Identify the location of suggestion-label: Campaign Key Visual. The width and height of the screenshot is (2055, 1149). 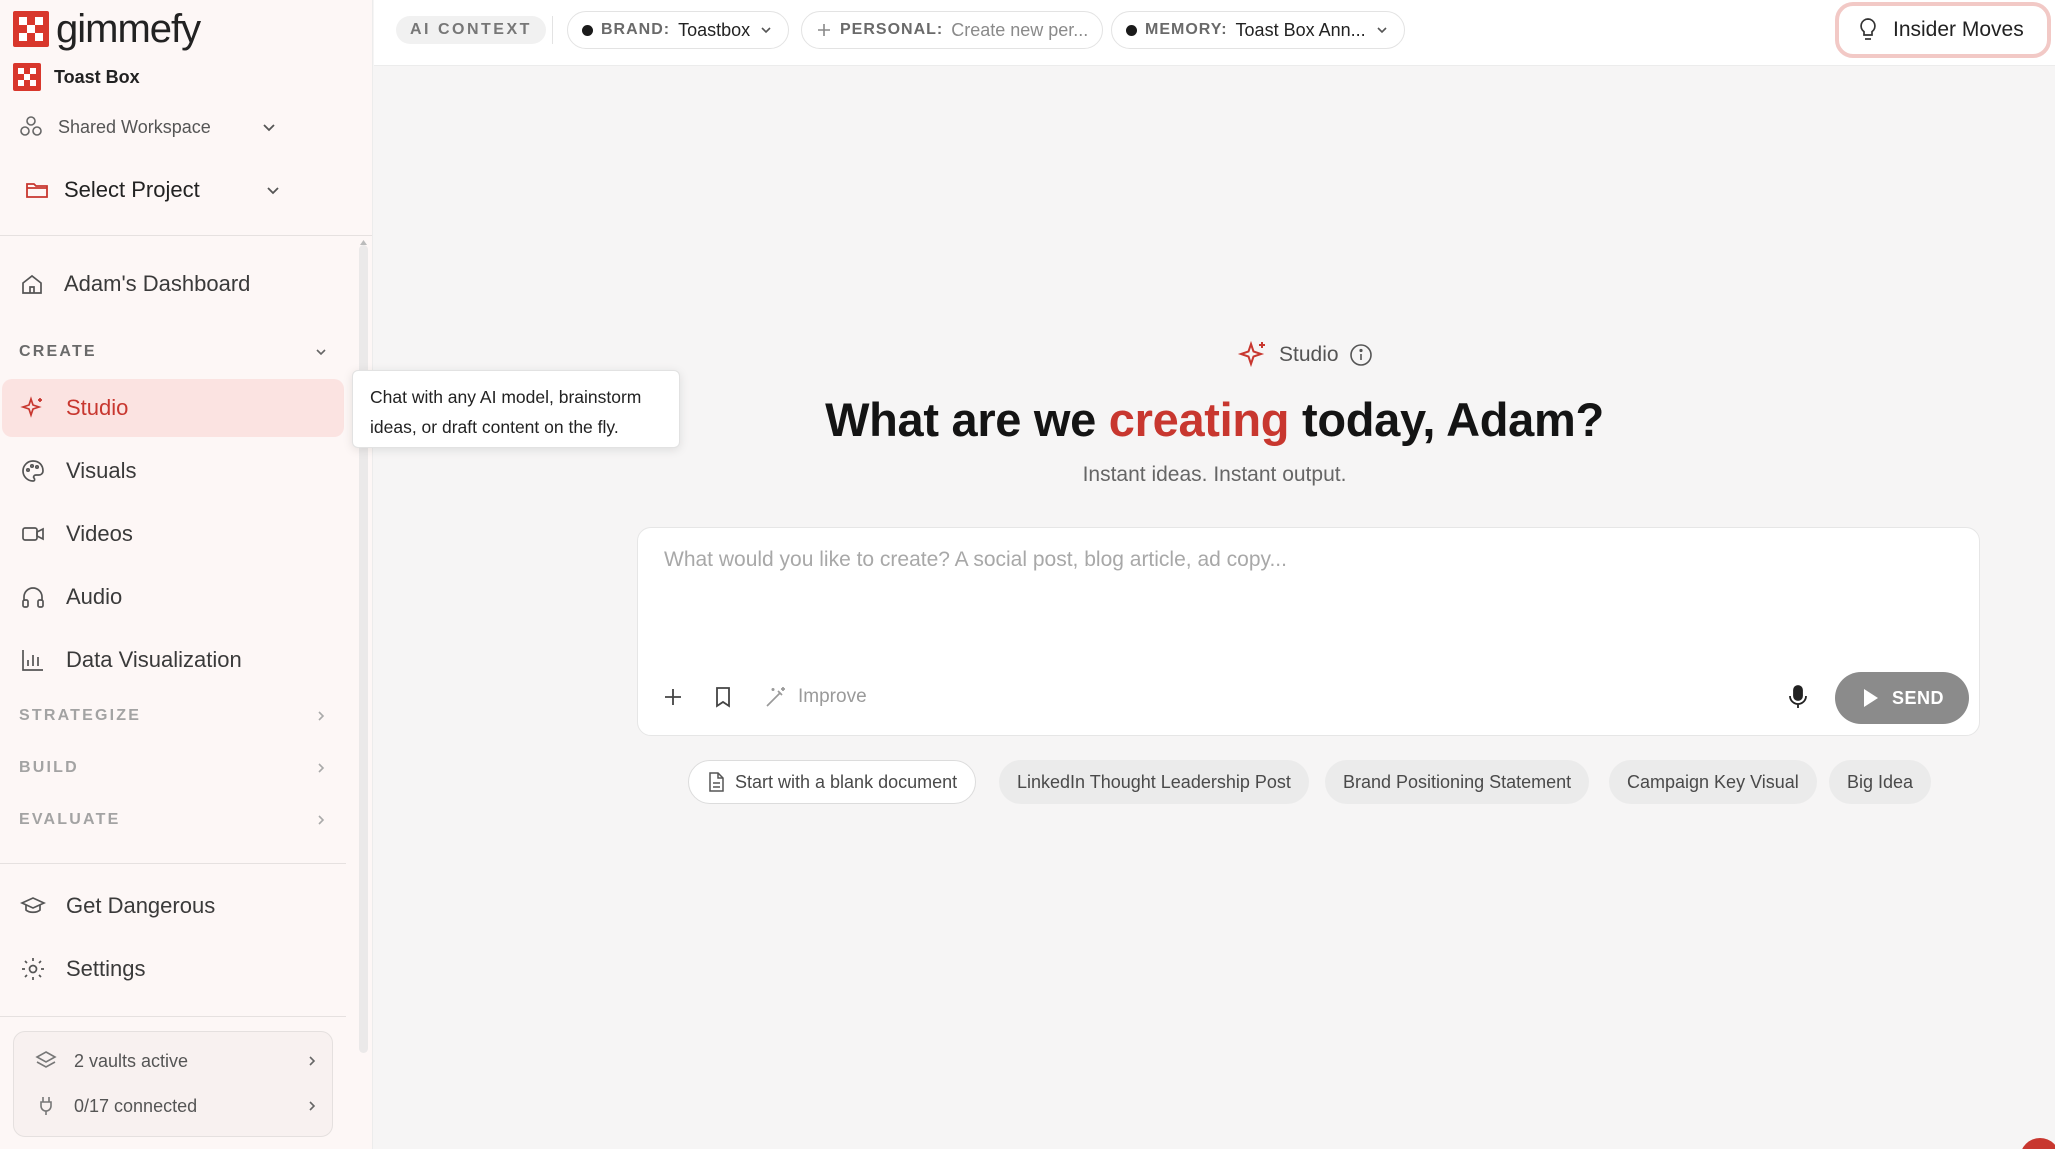
(1713, 781).